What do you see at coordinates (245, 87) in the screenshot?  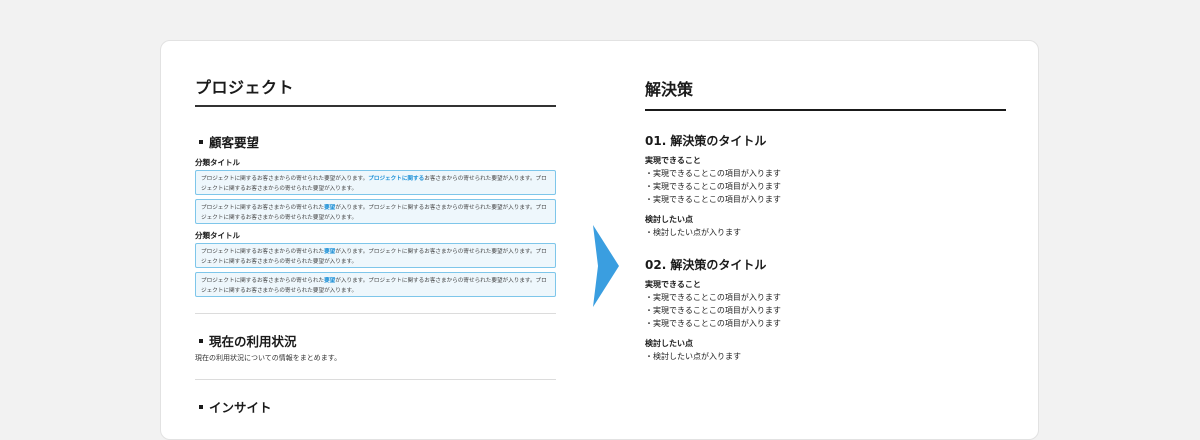 I see `project-title: プロジェクト` at bounding box center [245, 87].